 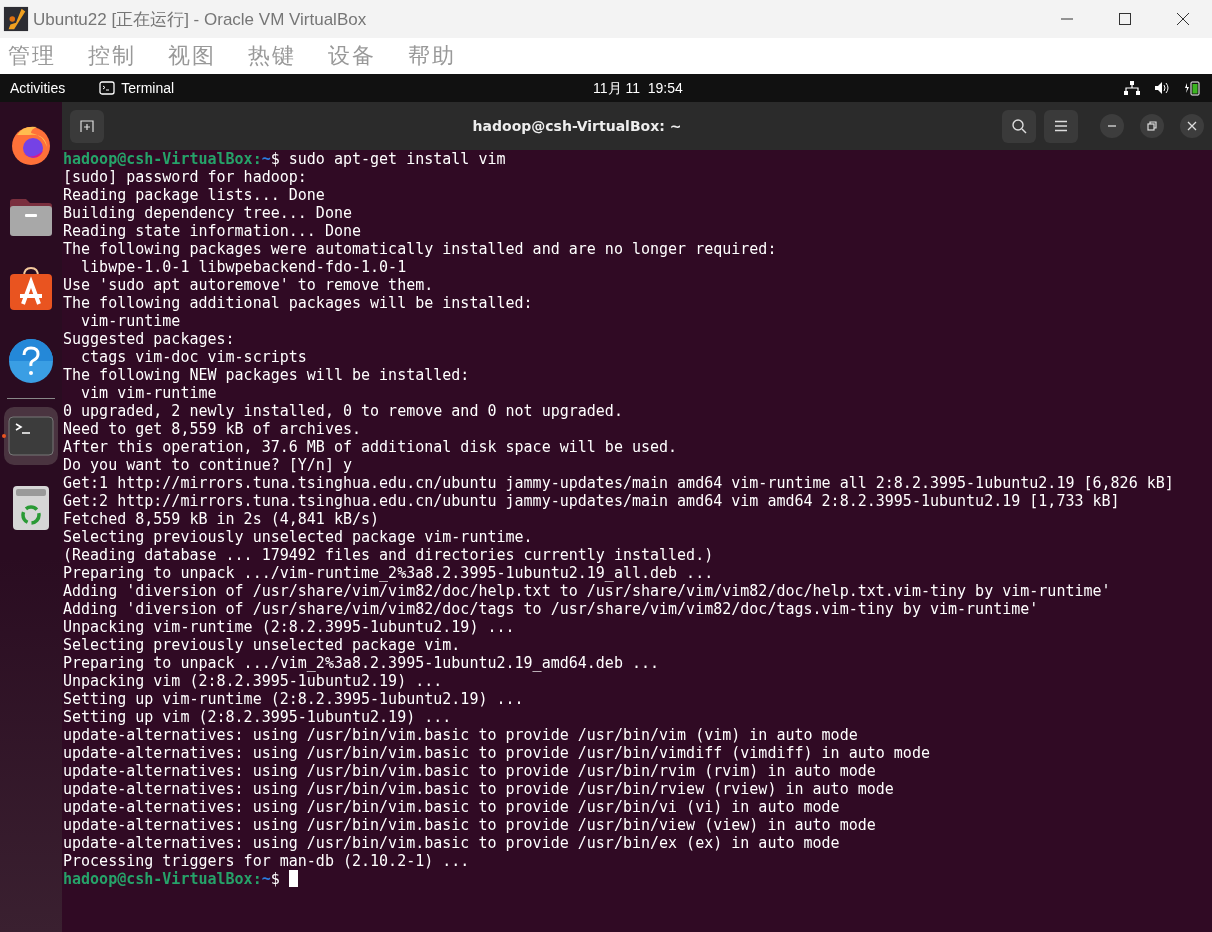 I want to click on output-line: vim-runtime, so click(x=130, y=321).